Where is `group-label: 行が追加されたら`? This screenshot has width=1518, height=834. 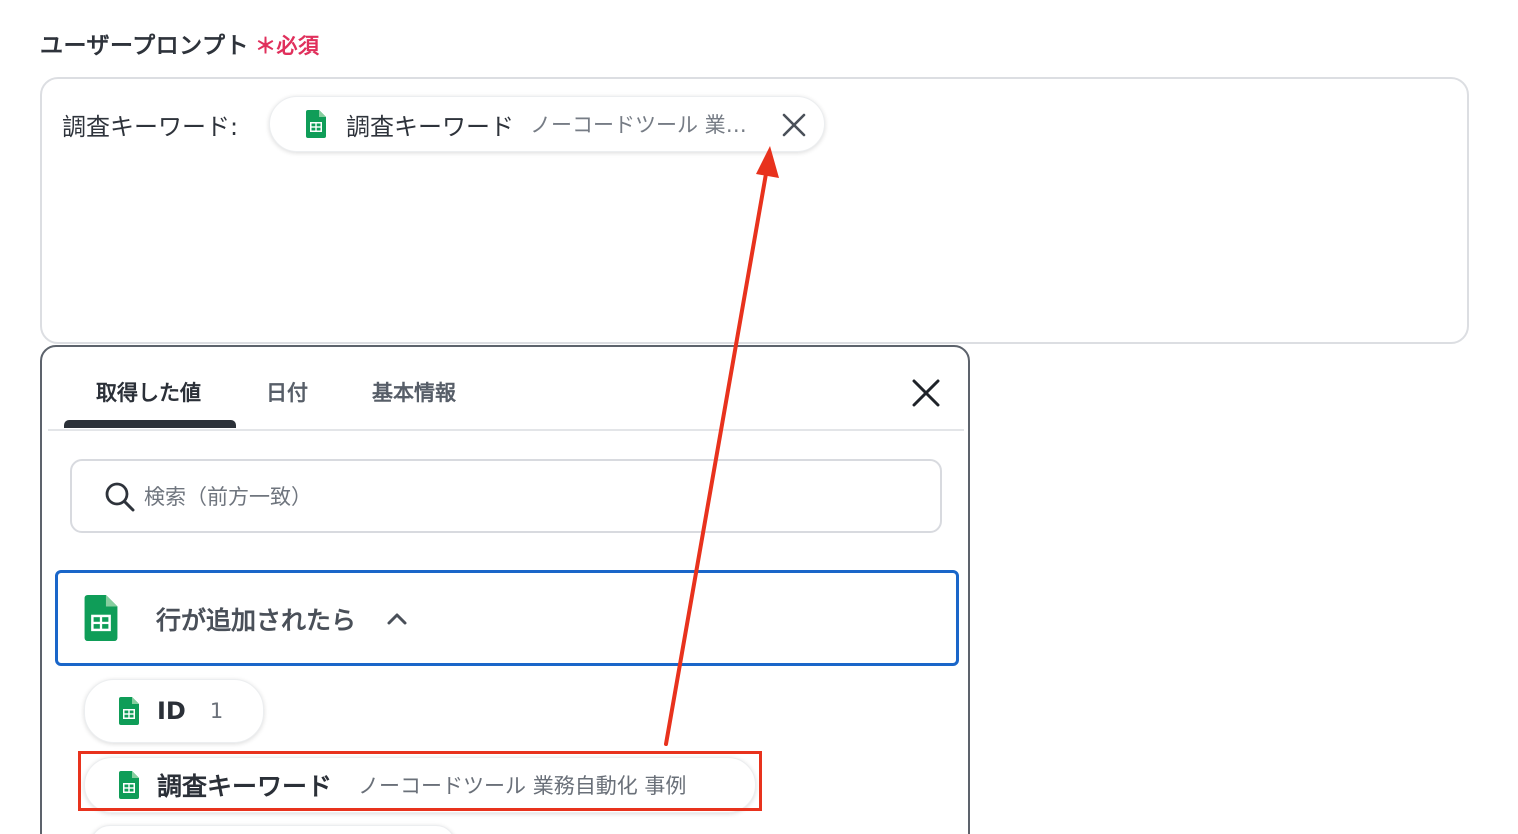 group-label: 行が追加されたら is located at coordinates (256, 620).